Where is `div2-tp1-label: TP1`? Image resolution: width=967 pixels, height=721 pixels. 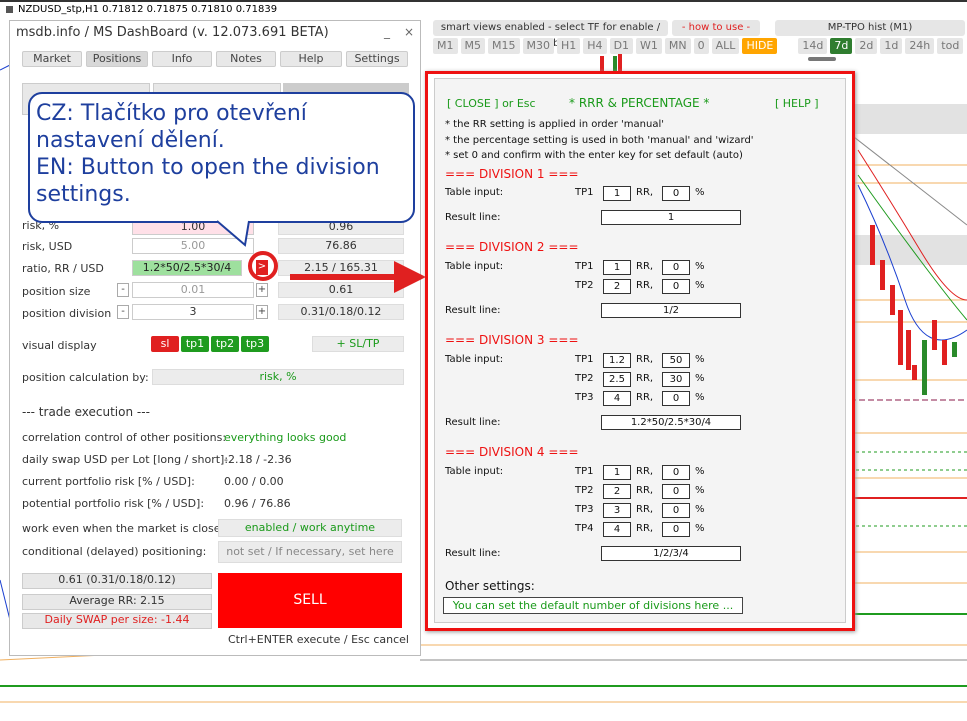
div2-tp1-label: TP1 is located at coordinates (584, 266).